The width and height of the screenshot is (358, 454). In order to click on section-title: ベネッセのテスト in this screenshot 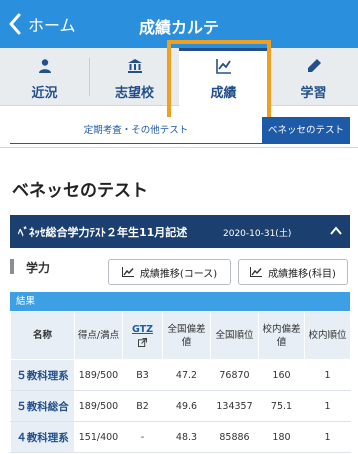, I will do `click(80, 191)`.